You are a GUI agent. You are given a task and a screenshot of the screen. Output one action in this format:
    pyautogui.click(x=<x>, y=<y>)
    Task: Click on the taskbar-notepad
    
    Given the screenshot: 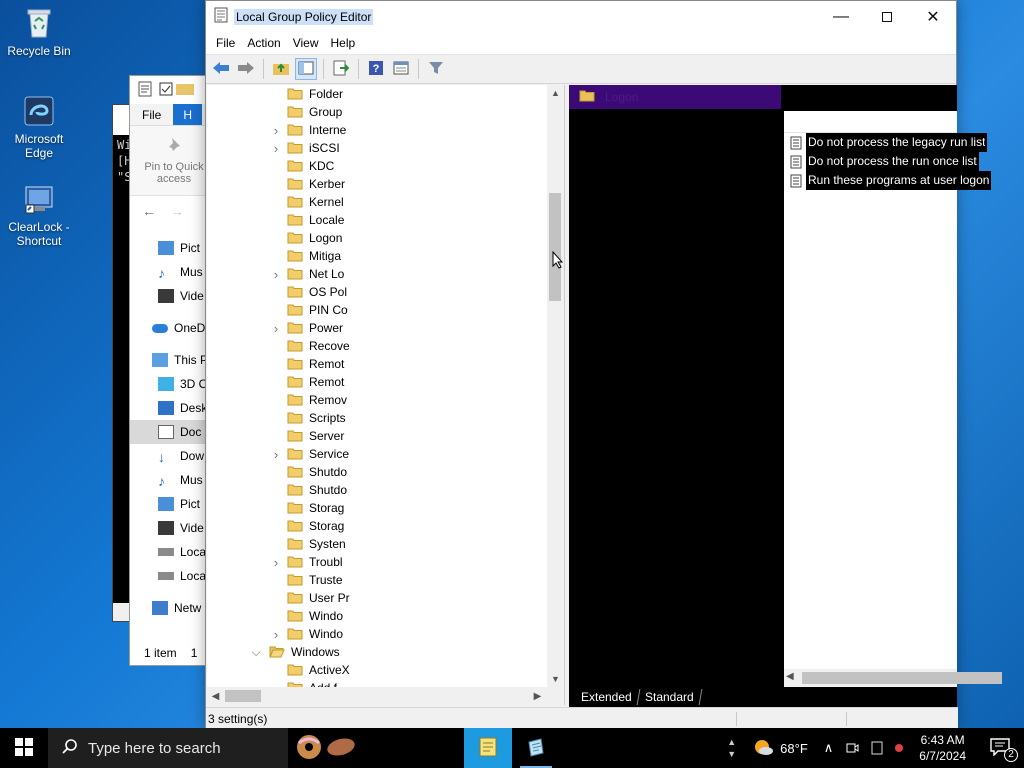 What is the action you would take?
    pyautogui.click(x=488, y=748)
    